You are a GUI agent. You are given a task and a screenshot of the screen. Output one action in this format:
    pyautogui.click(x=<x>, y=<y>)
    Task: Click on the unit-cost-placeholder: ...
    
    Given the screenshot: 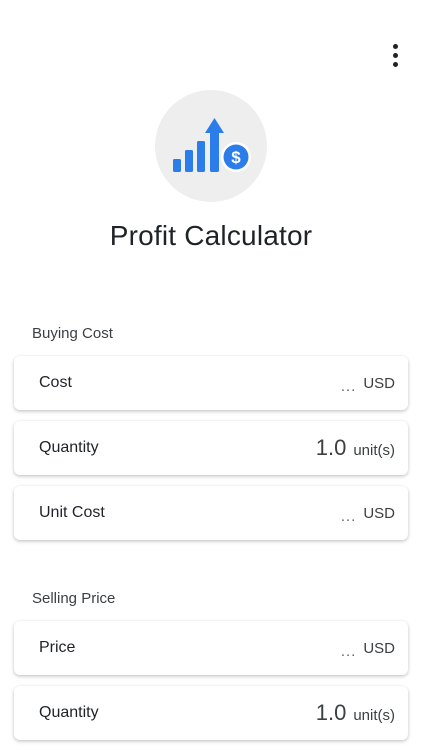 What is the action you would take?
    pyautogui.click(x=348, y=516)
    